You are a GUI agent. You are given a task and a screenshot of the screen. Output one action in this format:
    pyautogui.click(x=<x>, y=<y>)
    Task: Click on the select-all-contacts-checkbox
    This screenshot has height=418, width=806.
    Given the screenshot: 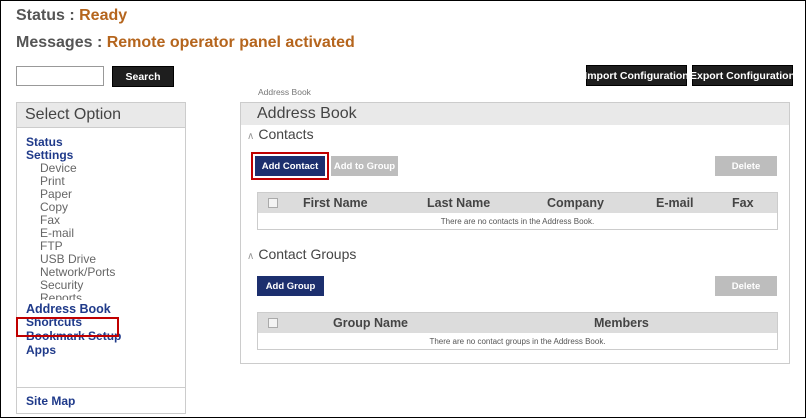 What is the action you would take?
    pyautogui.click(x=273, y=203)
    